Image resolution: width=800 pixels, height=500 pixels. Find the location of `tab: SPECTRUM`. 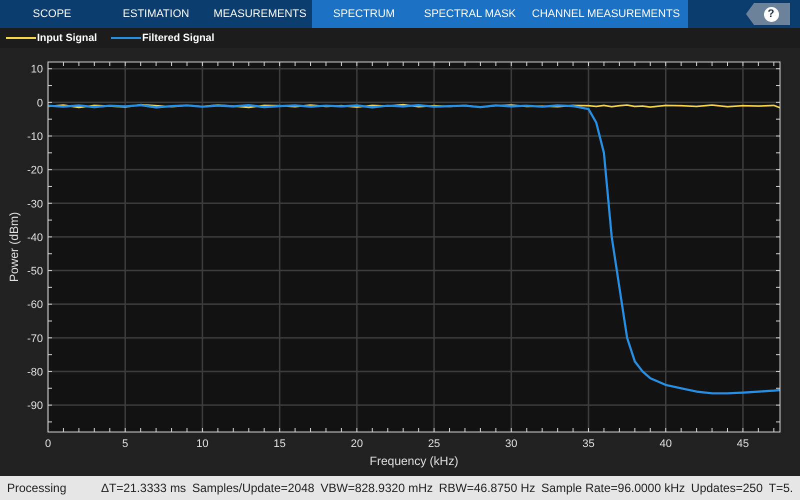

tab: SPECTRUM is located at coordinates (364, 14).